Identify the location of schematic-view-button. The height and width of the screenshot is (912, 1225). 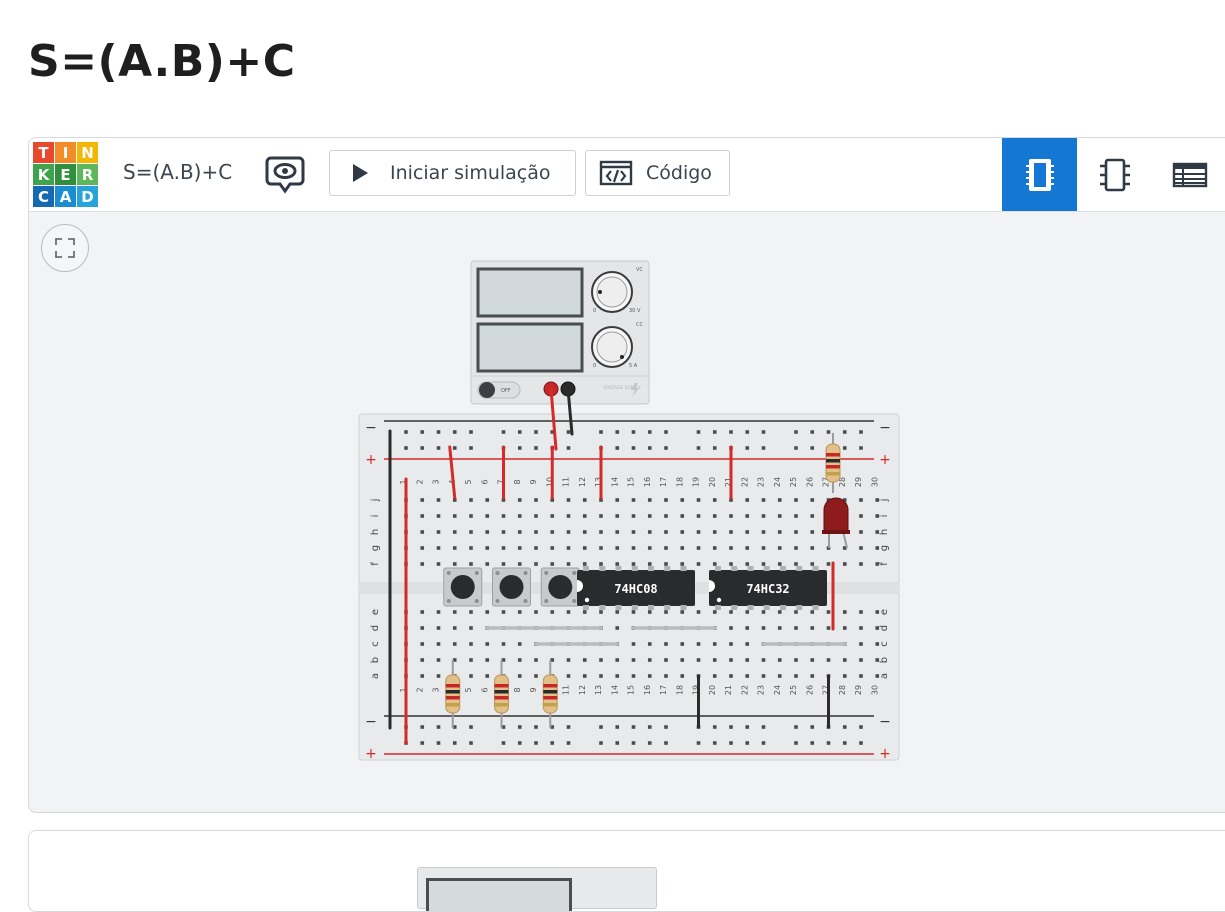
(1114, 174).